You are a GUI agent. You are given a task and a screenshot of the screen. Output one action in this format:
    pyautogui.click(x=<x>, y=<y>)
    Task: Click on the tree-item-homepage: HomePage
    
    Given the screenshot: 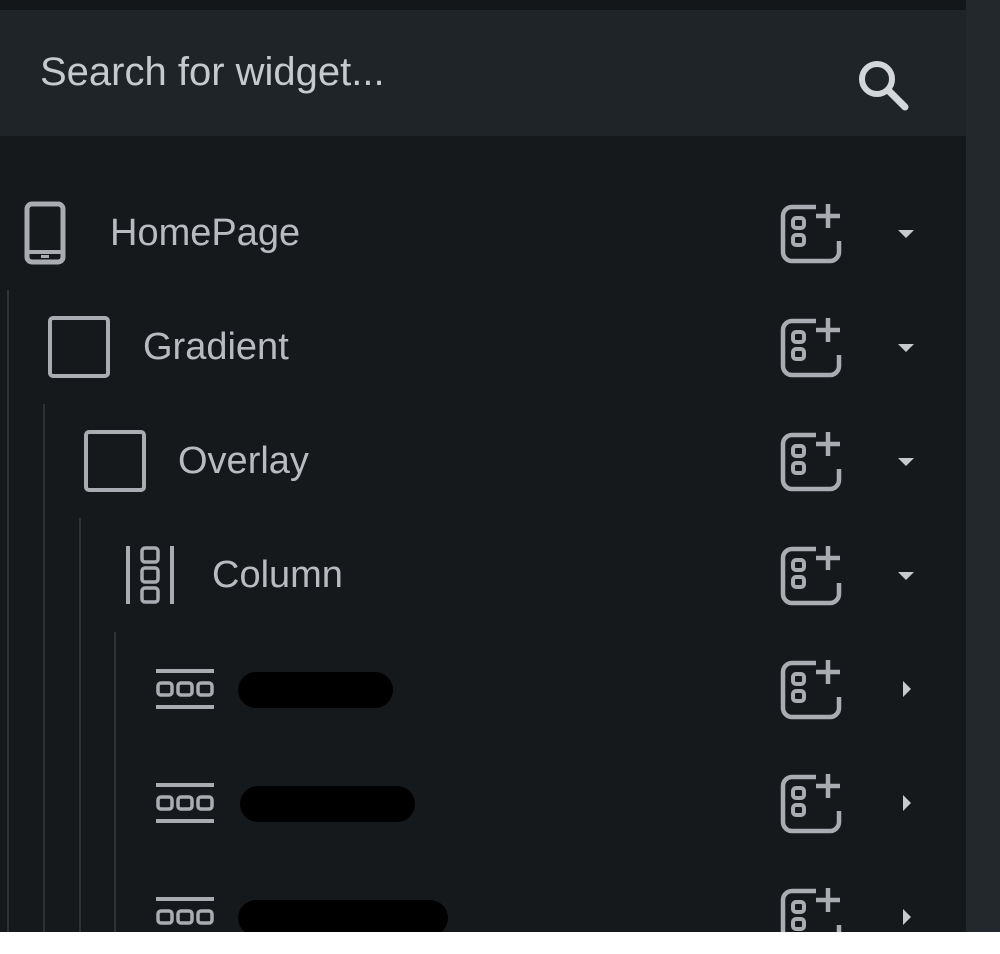 What is the action you would take?
    pyautogui.click(x=483, y=233)
    